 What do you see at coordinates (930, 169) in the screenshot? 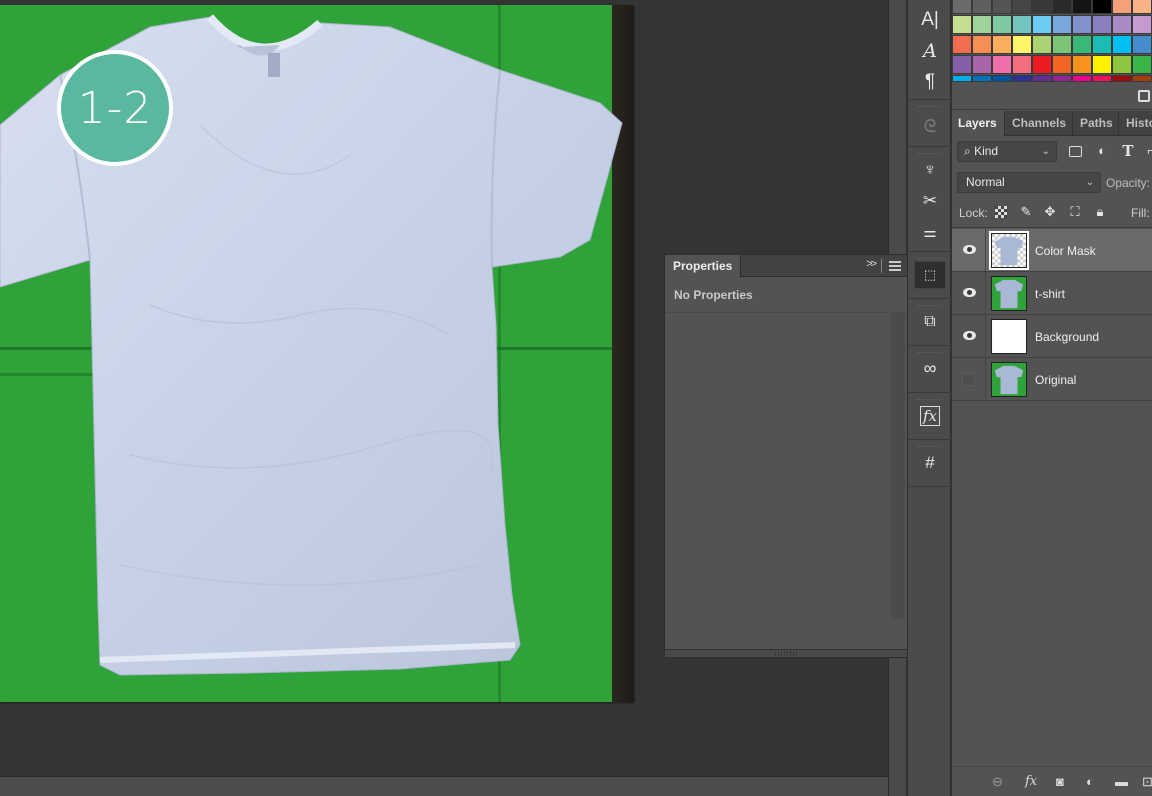
I see `brush-presets-icon: ♆` at bounding box center [930, 169].